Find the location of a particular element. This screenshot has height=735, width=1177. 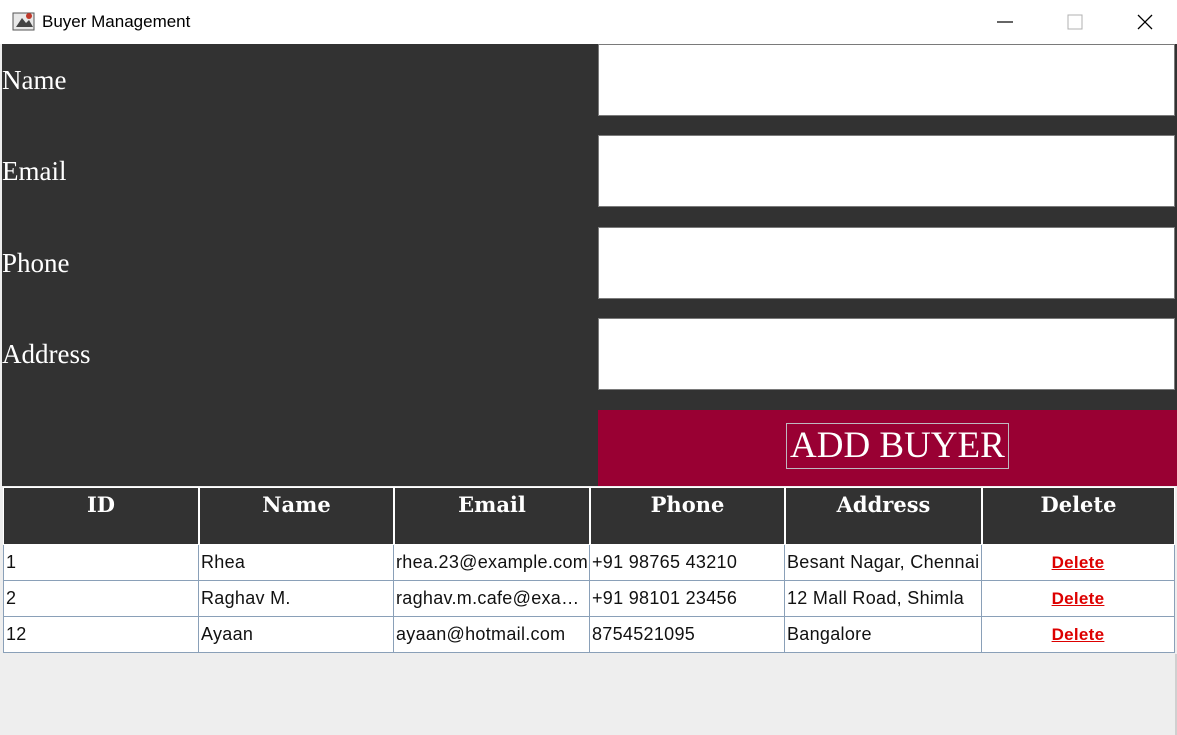

table-header: ID Name Email Phone Address Delete is located at coordinates (589, 516).